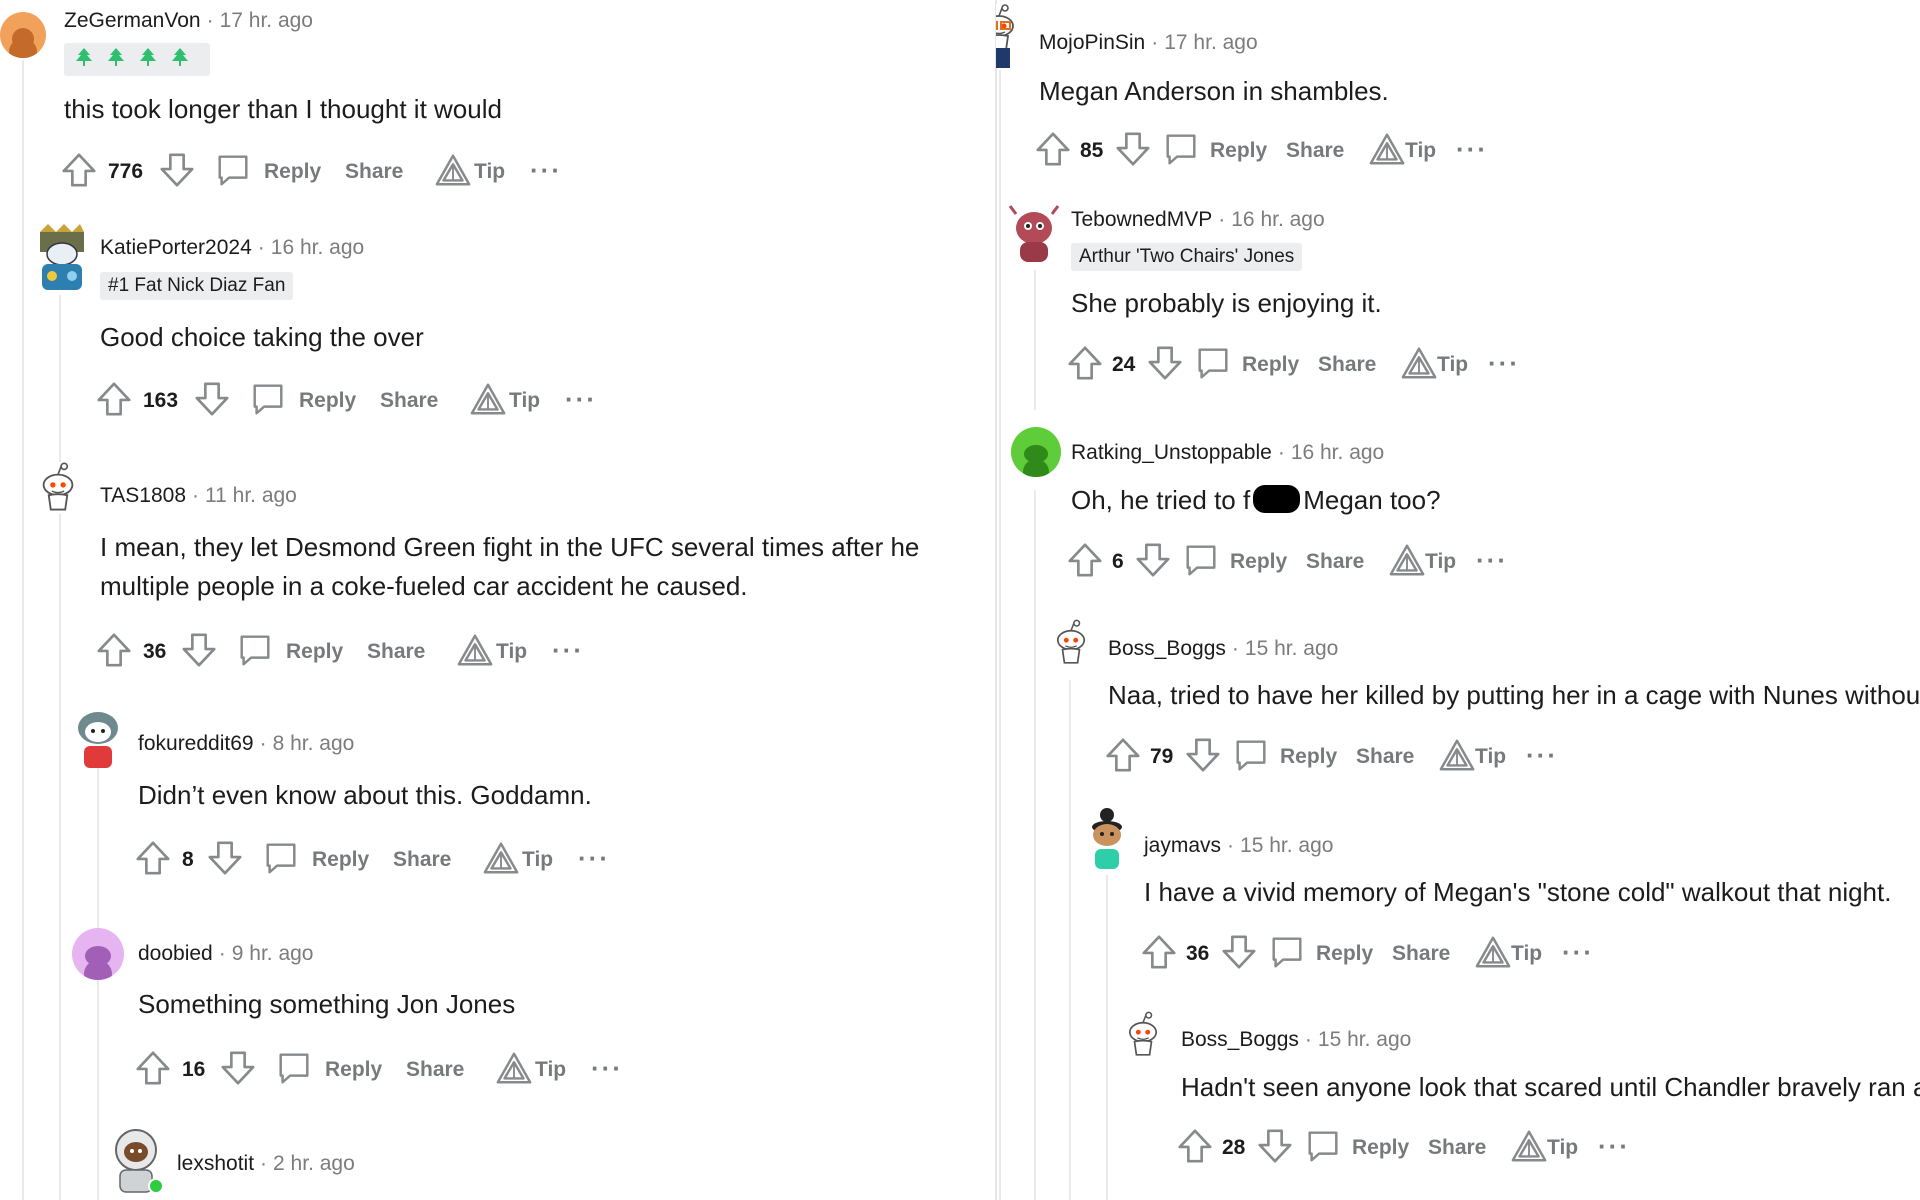 The image size is (1920, 1200). Describe the element at coordinates (1171, 452) in the screenshot. I see `author-name: Ratking_Unstoppable` at that location.